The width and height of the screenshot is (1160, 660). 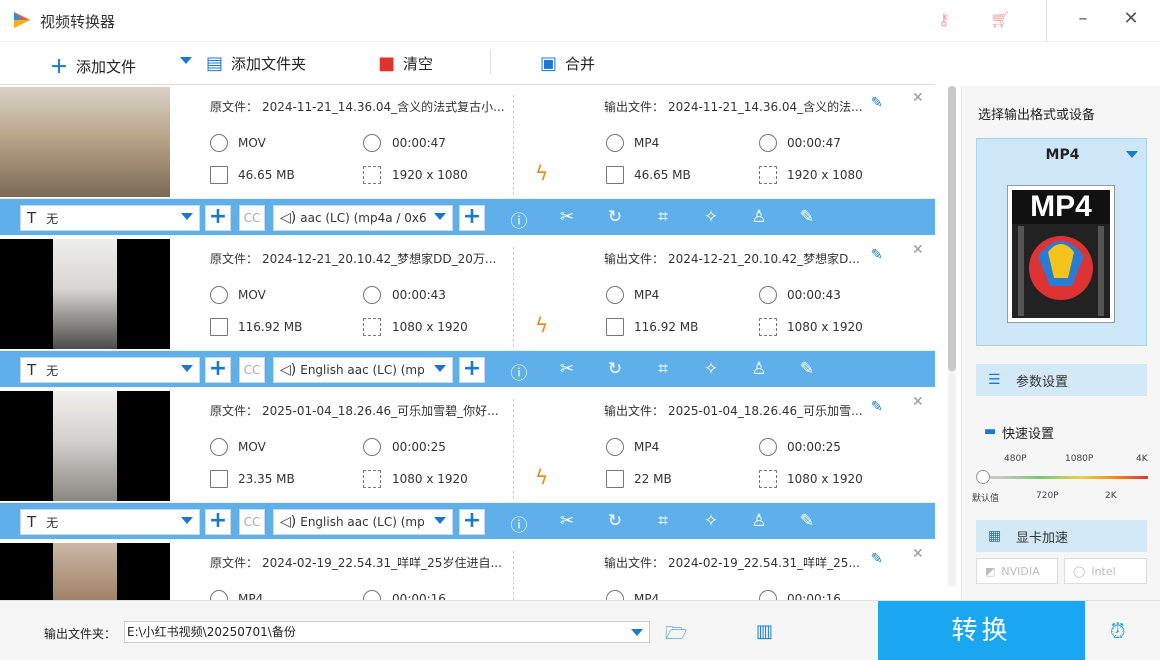 I want to click on list-scrollbar, so click(x=952, y=336).